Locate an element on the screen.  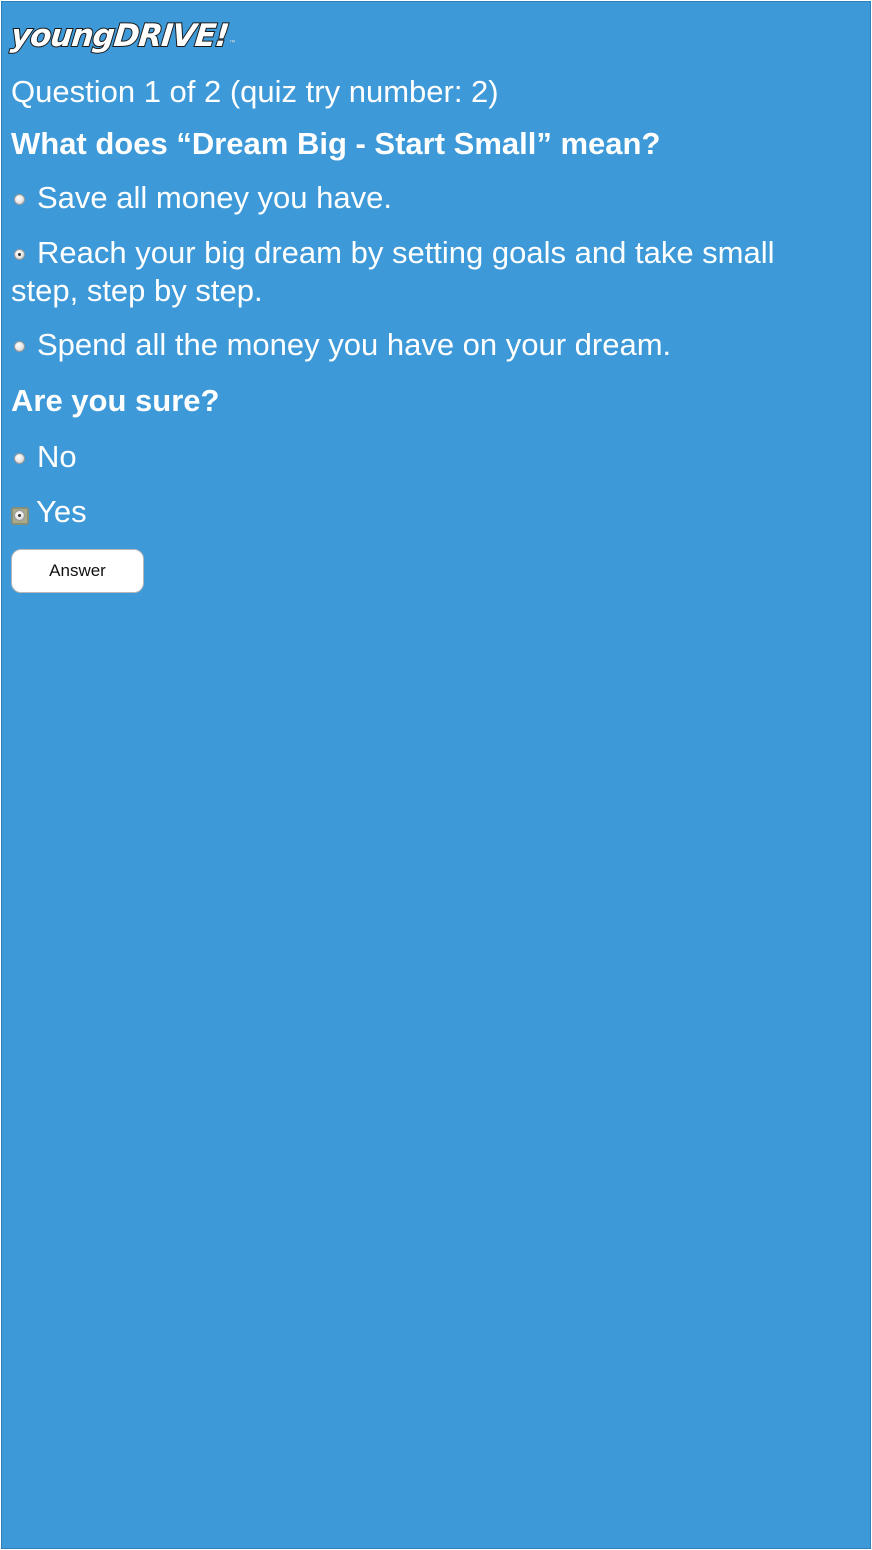
confirm-option-no: No is located at coordinates (421, 457).